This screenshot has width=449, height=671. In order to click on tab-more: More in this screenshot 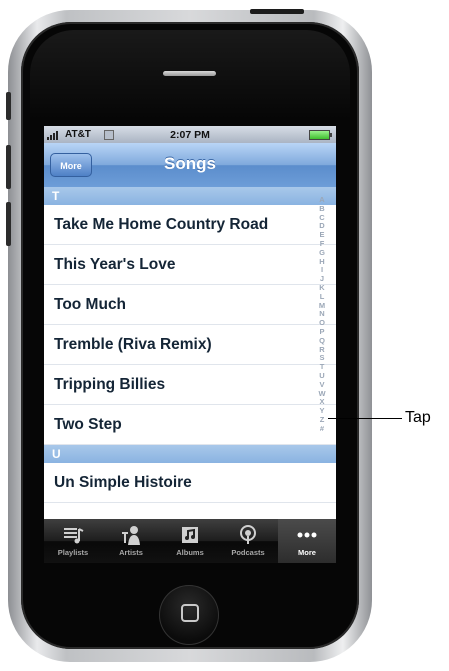, I will do `click(307, 541)`.